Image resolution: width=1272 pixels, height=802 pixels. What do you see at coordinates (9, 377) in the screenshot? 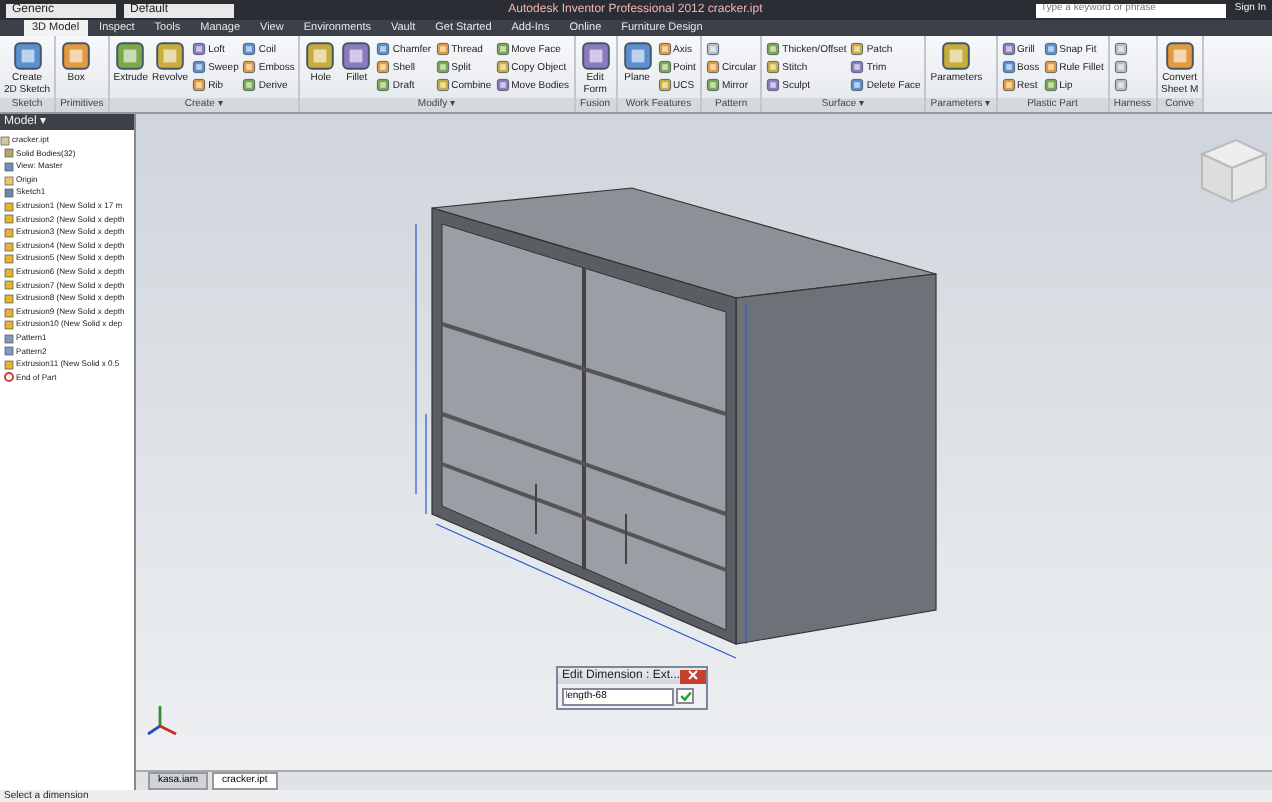
I see `stop-icon` at bounding box center [9, 377].